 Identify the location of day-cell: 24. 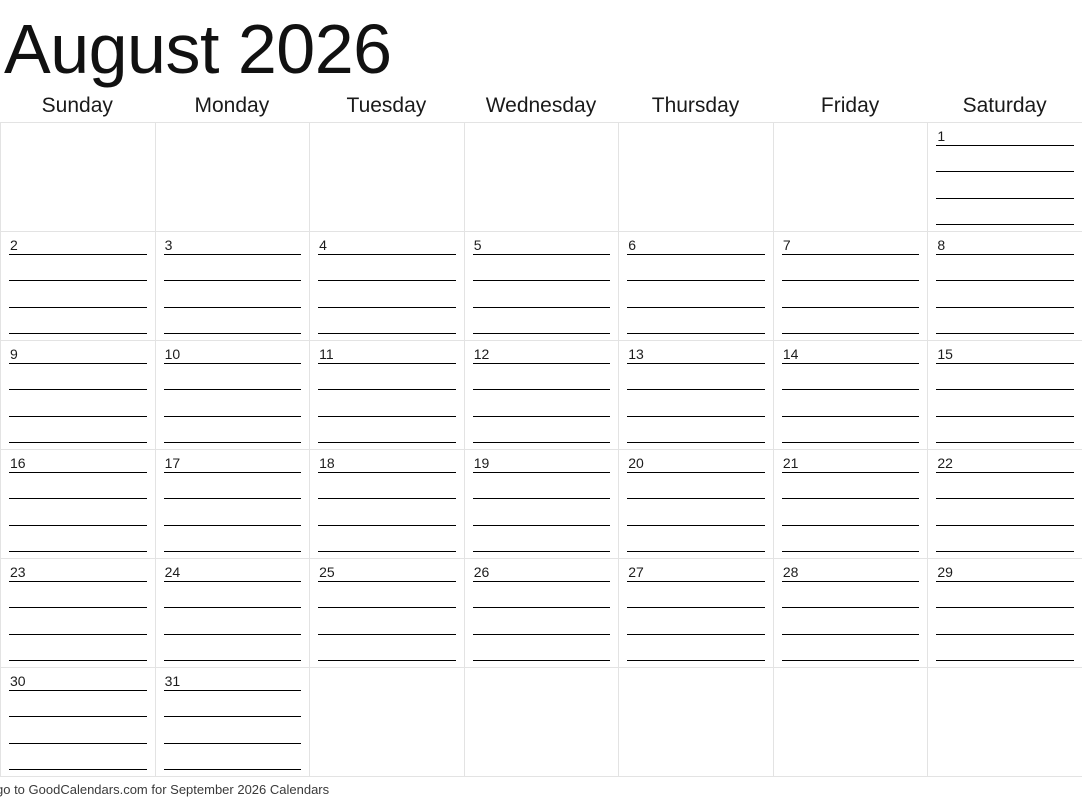
(233, 613).